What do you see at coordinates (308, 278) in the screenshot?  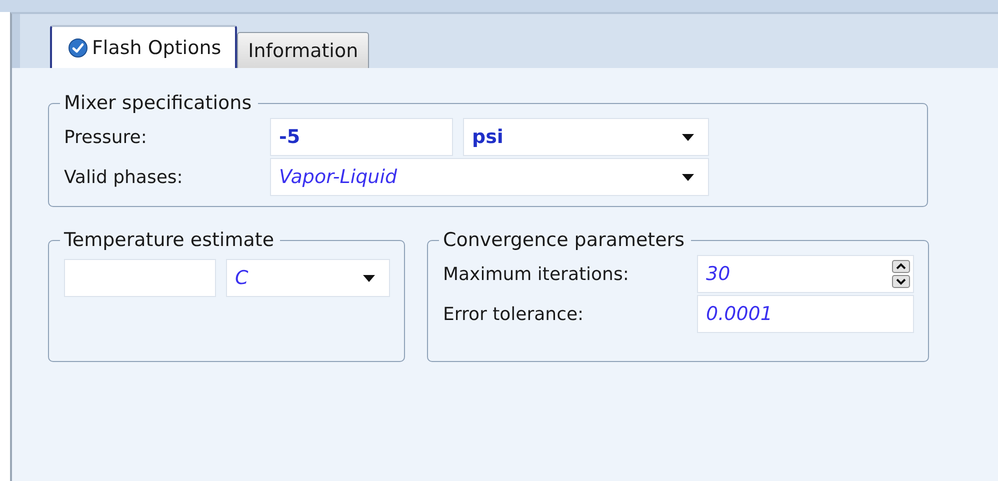 I see `dropdown: C` at bounding box center [308, 278].